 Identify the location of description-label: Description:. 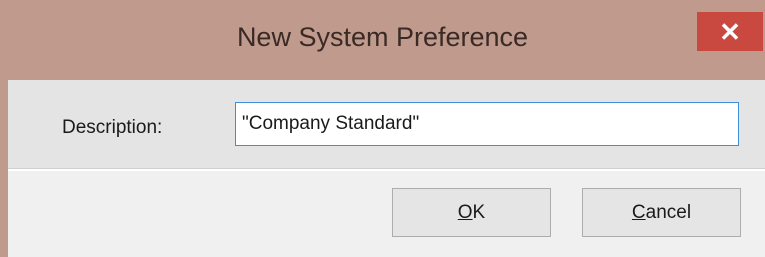
(112, 127).